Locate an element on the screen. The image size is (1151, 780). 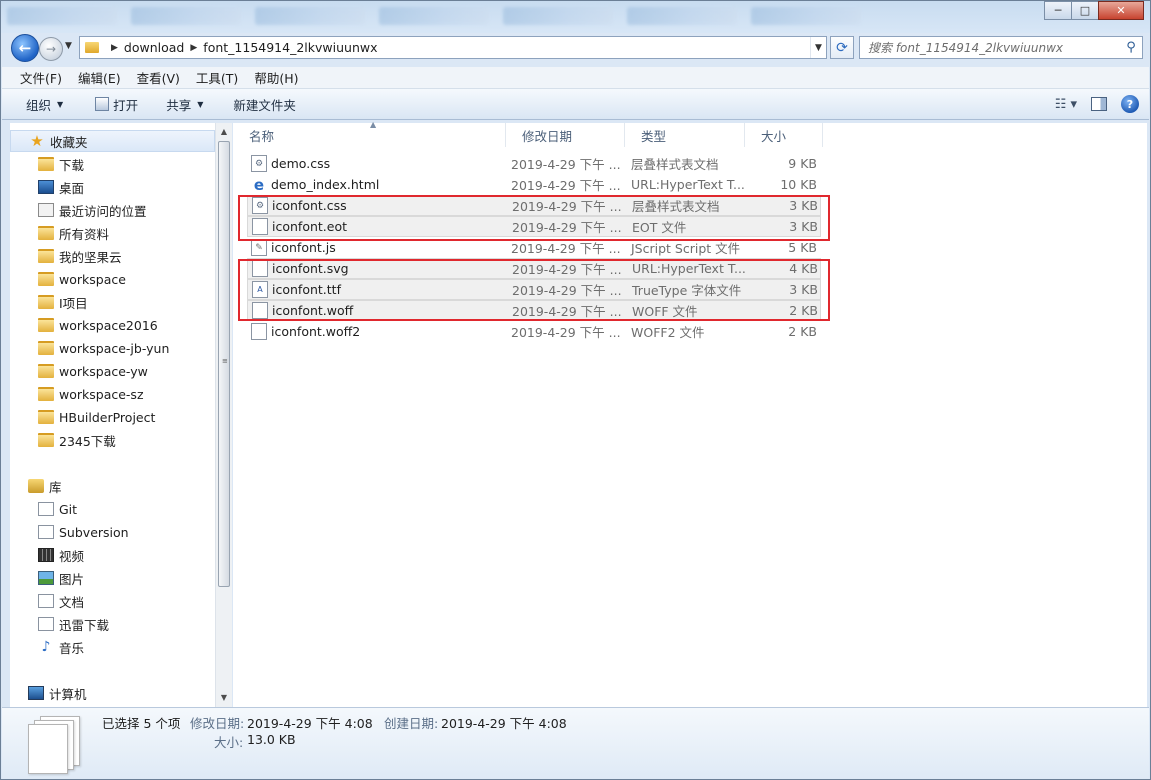
nav-item-workspace: workspace is located at coordinates (112, 279).